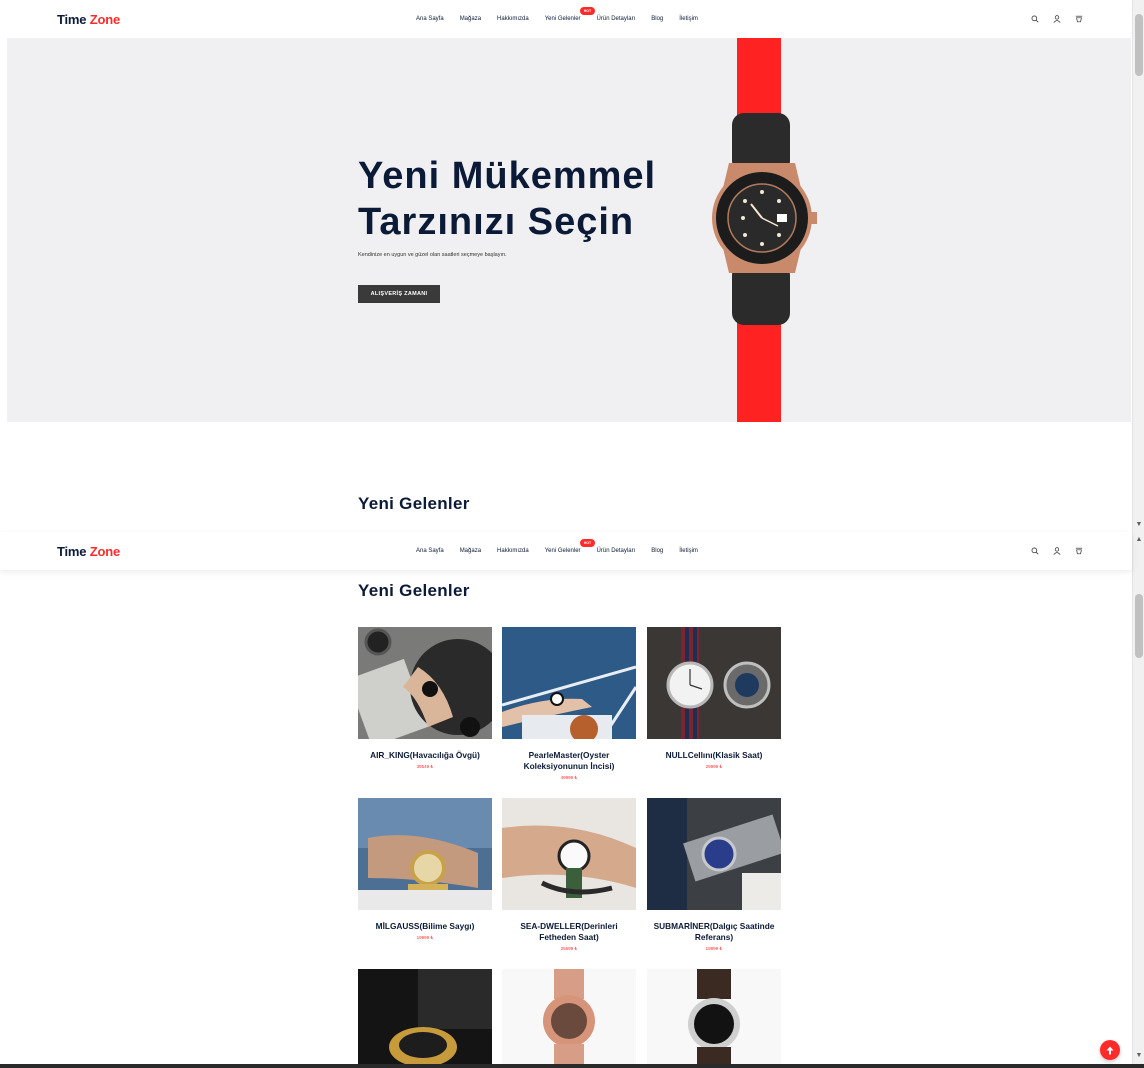 The height and width of the screenshot is (1068, 1144). What do you see at coordinates (414, 503) in the screenshot?
I see `section-title-top: Yeni Gelenler` at bounding box center [414, 503].